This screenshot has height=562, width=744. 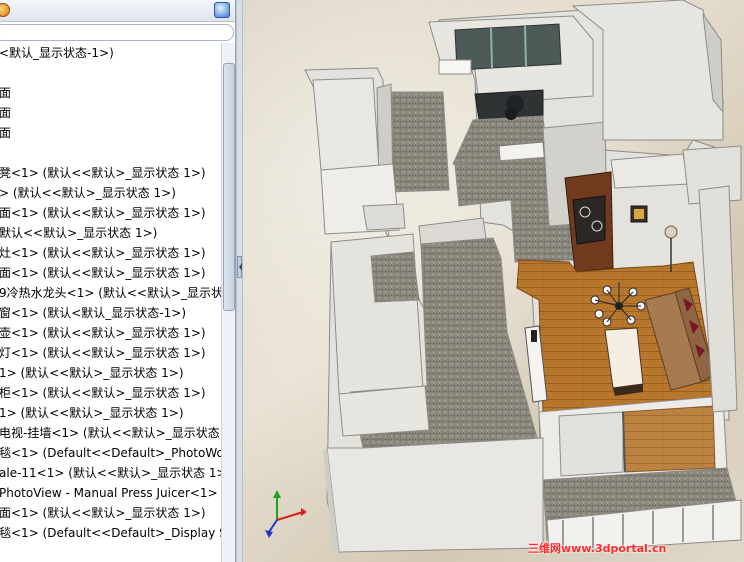 I want to click on tree-scroll-thumb, so click(x=229, y=187).